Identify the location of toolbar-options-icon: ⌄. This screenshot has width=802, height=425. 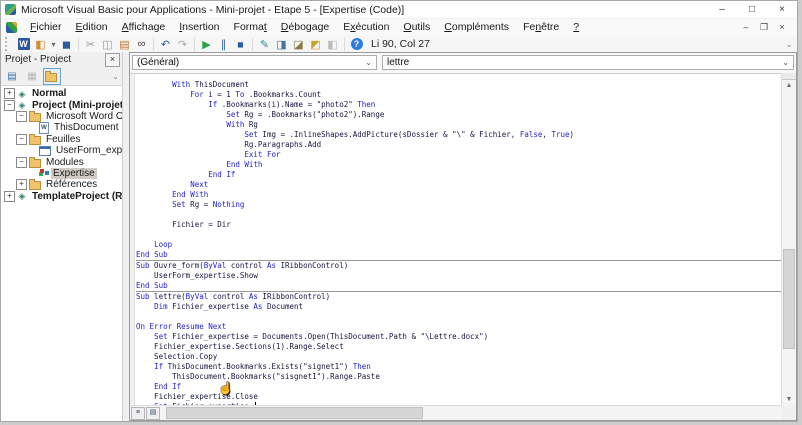
(791, 44).